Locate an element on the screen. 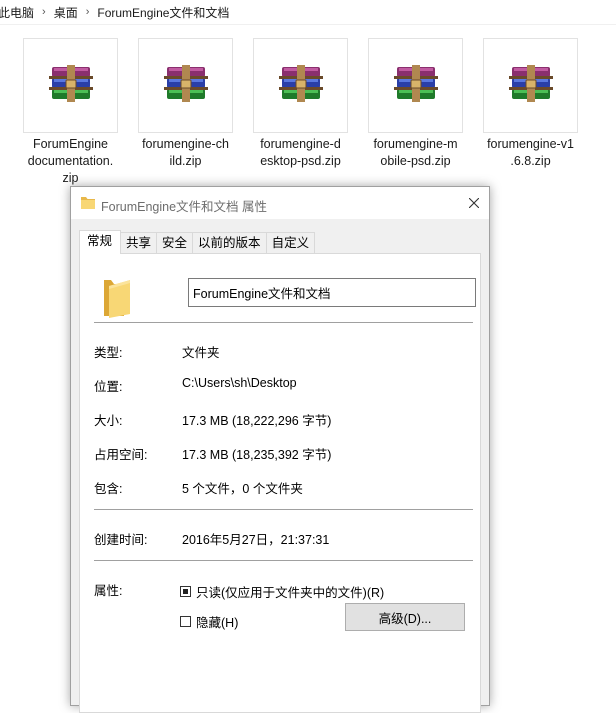 This screenshot has height=713, width=616. contains-value: 5 个文件，0 个文件夹 is located at coordinates (242, 489).